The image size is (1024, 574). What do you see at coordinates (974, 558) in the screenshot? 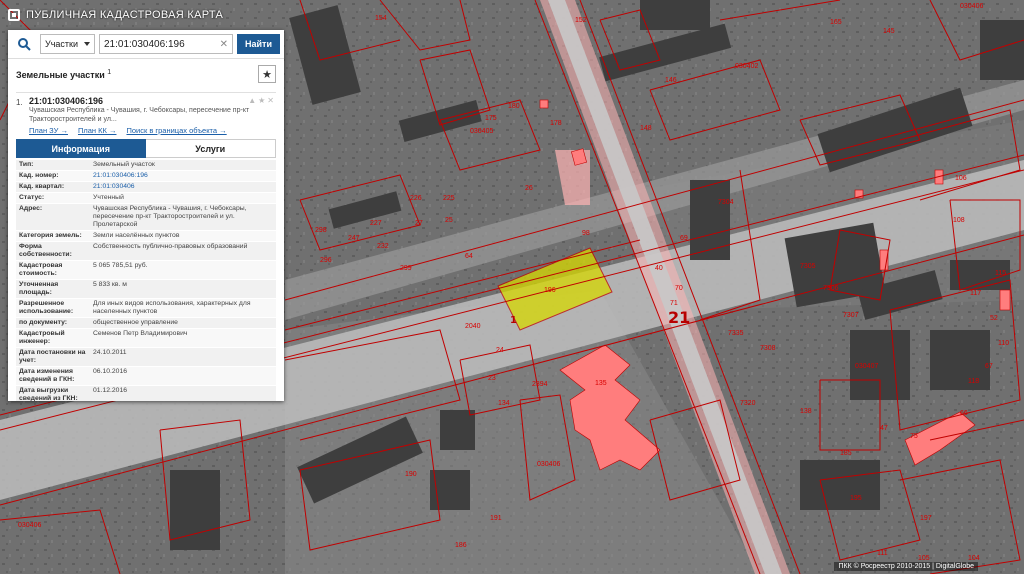
I see `map-label: 104` at bounding box center [974, 558].